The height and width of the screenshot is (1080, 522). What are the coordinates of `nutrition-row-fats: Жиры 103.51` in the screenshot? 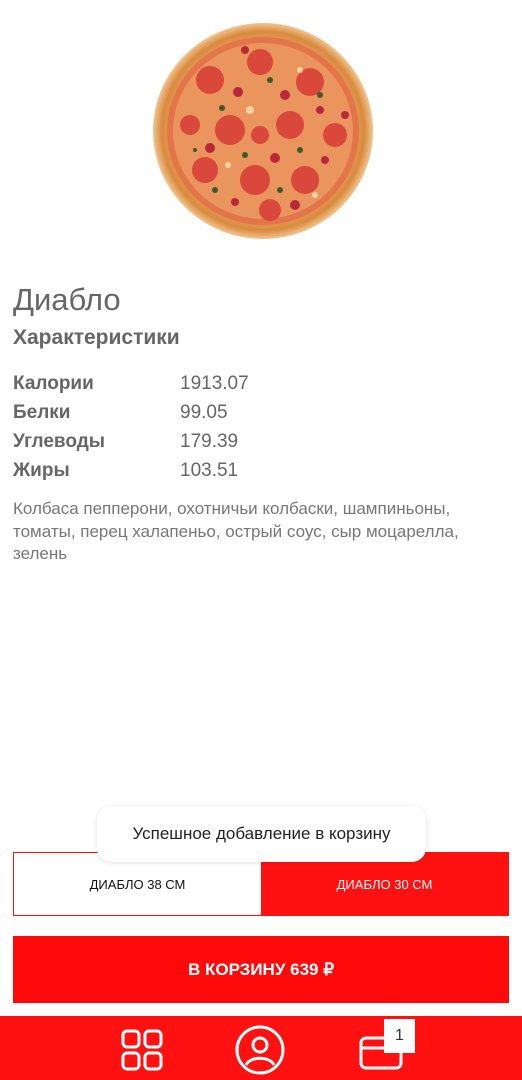 It's located at (163, 470).